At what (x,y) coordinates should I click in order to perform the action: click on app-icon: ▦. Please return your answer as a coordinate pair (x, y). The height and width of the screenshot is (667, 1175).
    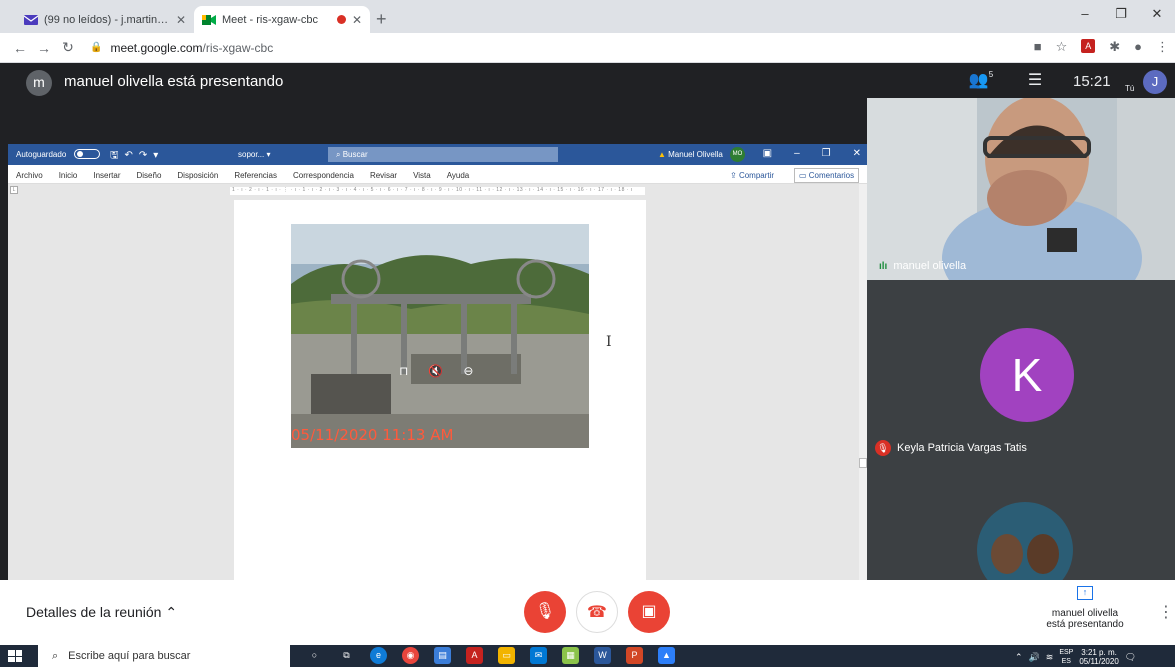
    Looking at the image, I should click on (570, 655).